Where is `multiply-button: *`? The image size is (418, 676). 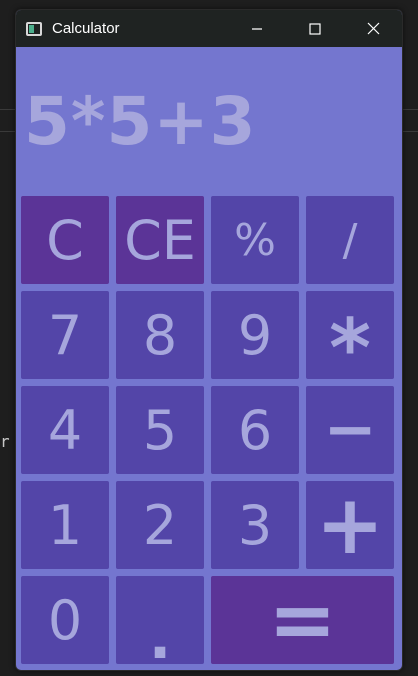
multiply-button: * is located at coordinates (350, 343).